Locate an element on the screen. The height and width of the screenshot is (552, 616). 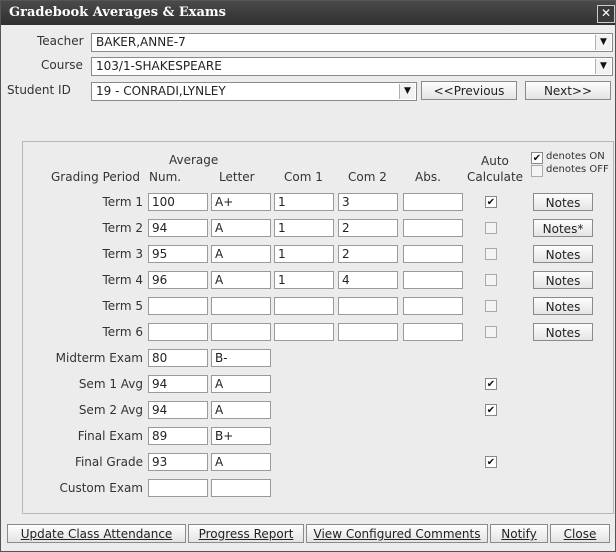
term-num-input: 95 is located at coordinates (178, 254).